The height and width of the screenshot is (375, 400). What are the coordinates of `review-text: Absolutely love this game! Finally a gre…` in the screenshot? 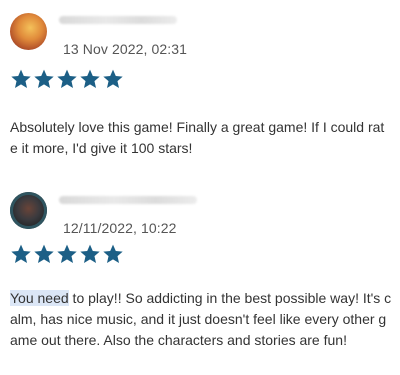 It's located at (197, 137).